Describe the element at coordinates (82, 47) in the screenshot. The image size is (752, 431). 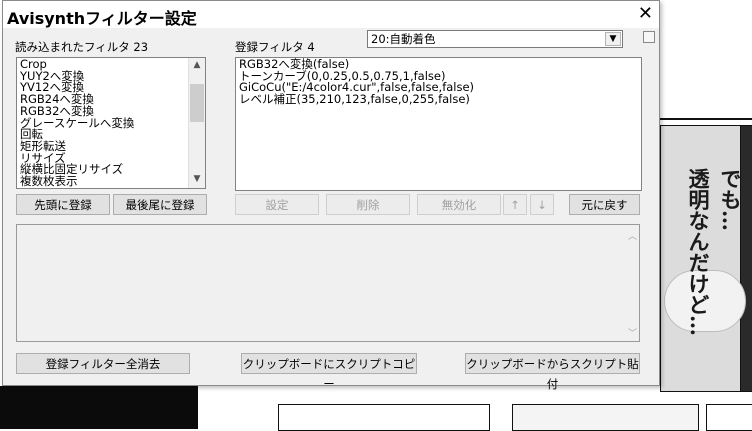
I see `loaded-filters-label: 読み込まれたフィルタ 23` at that location.